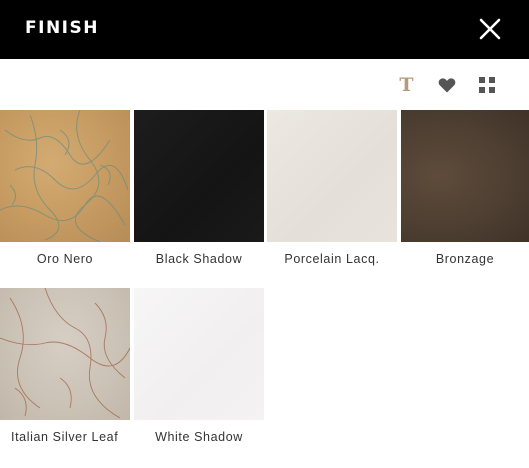 The width and height of the screenshot is (529, 468). I want to click on heart-icon, so click(446, 85).